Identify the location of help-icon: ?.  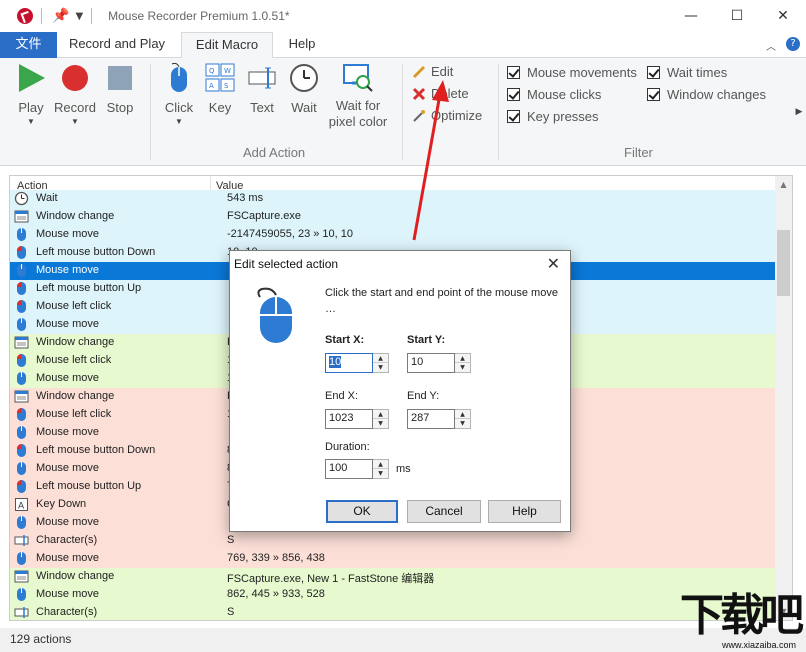
(793, 44).